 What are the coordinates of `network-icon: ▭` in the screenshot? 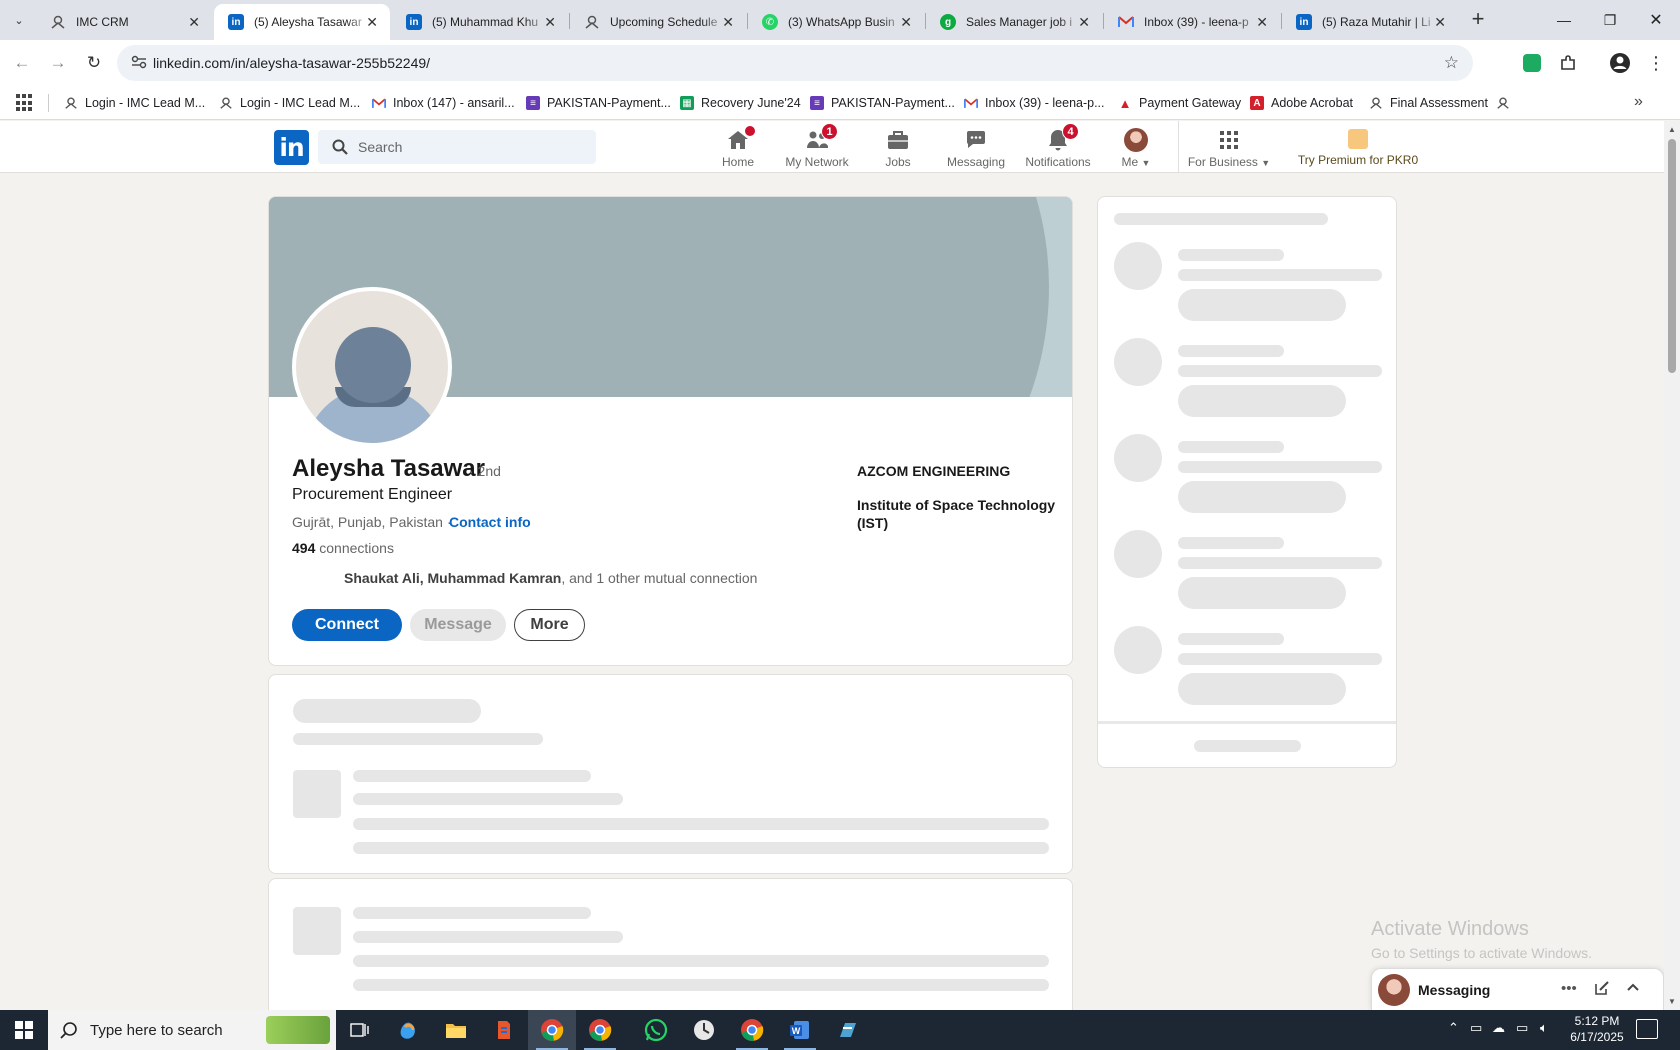 It's located at (1522, 1028).